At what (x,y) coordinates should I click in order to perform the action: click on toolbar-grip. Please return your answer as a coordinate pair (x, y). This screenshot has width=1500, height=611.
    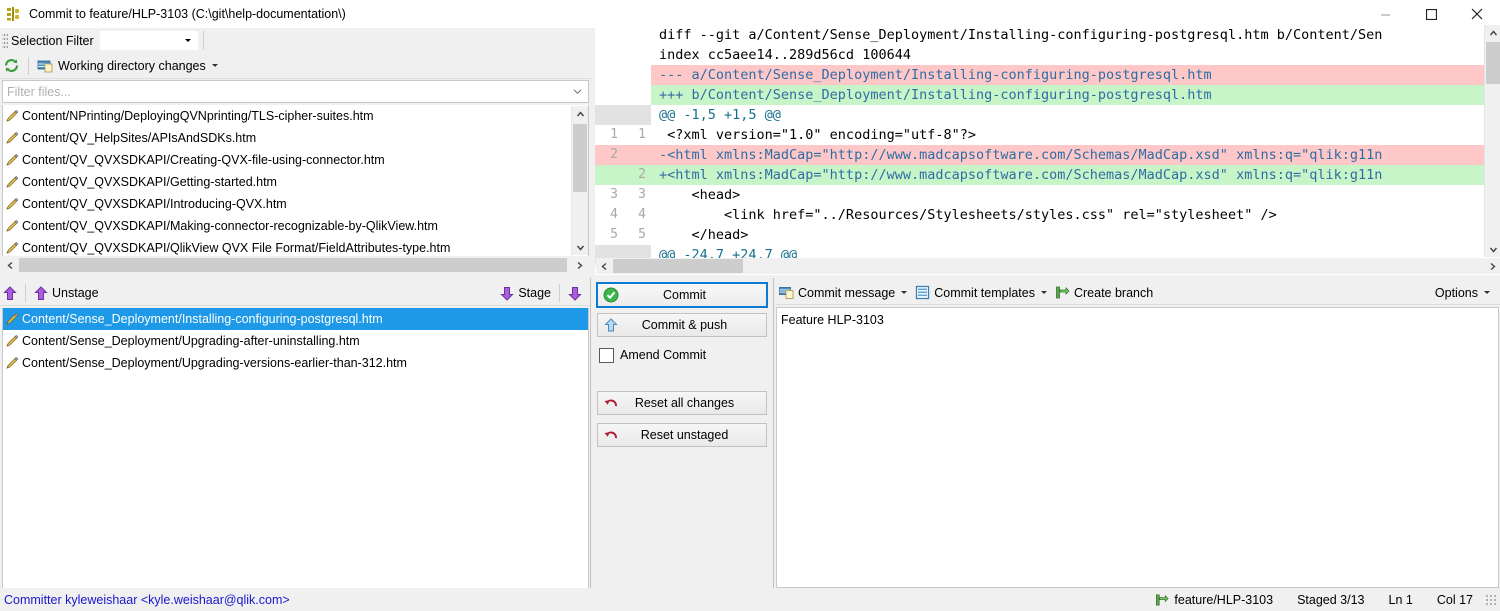
    Looking at the image, I should click on (5, 40).